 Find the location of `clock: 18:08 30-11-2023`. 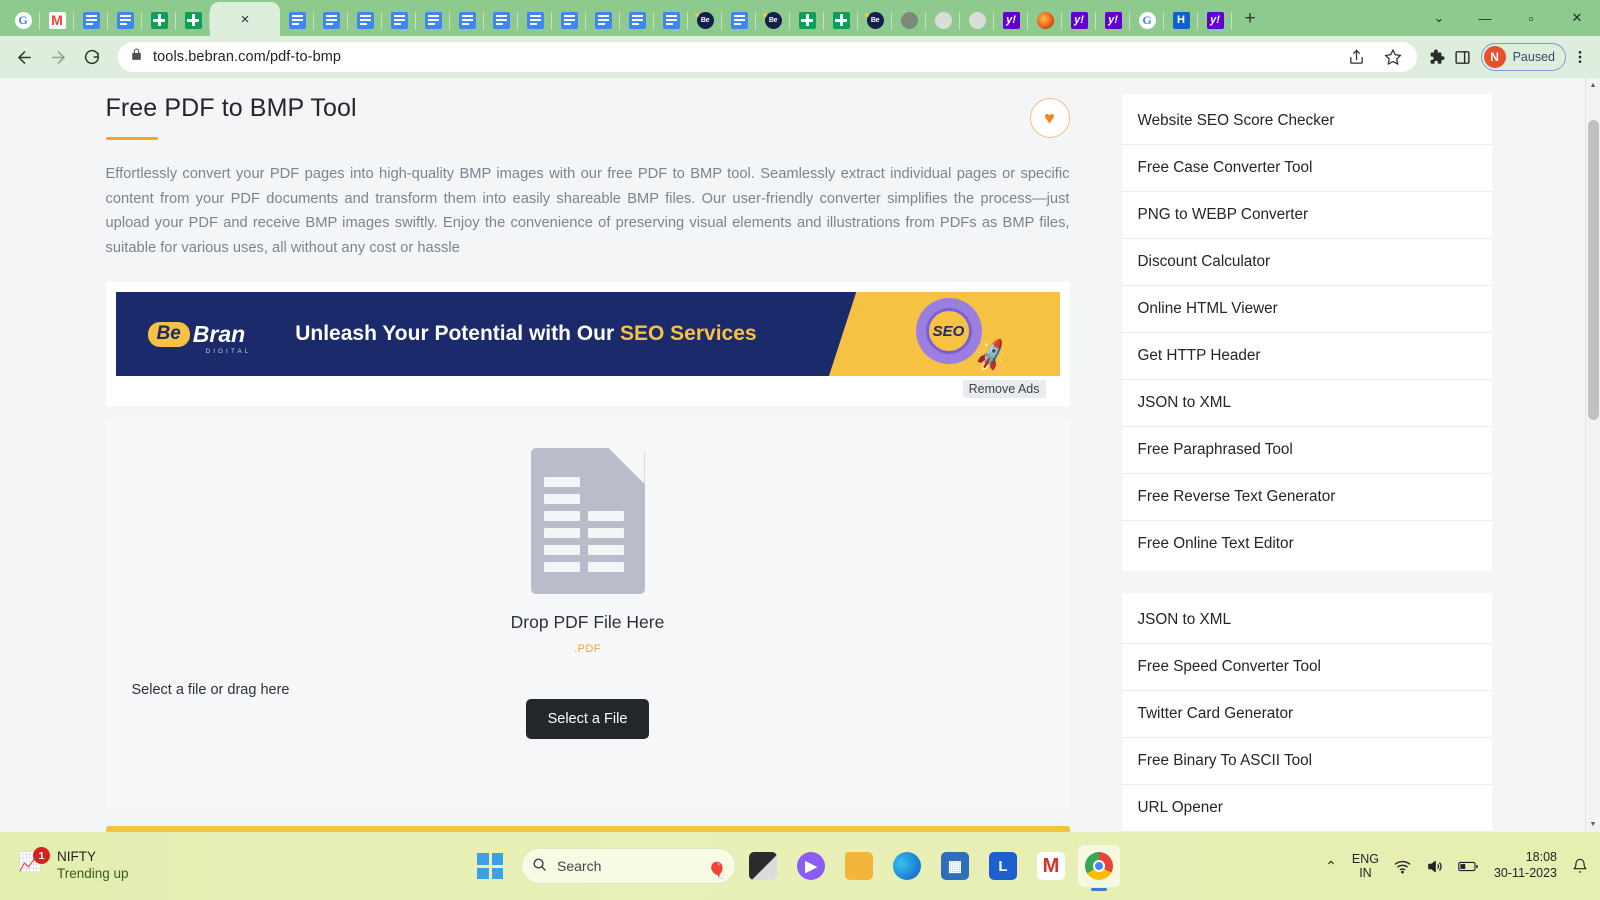

clock: 18:08 30-11-2023 is located at coordinates (1525, 865).